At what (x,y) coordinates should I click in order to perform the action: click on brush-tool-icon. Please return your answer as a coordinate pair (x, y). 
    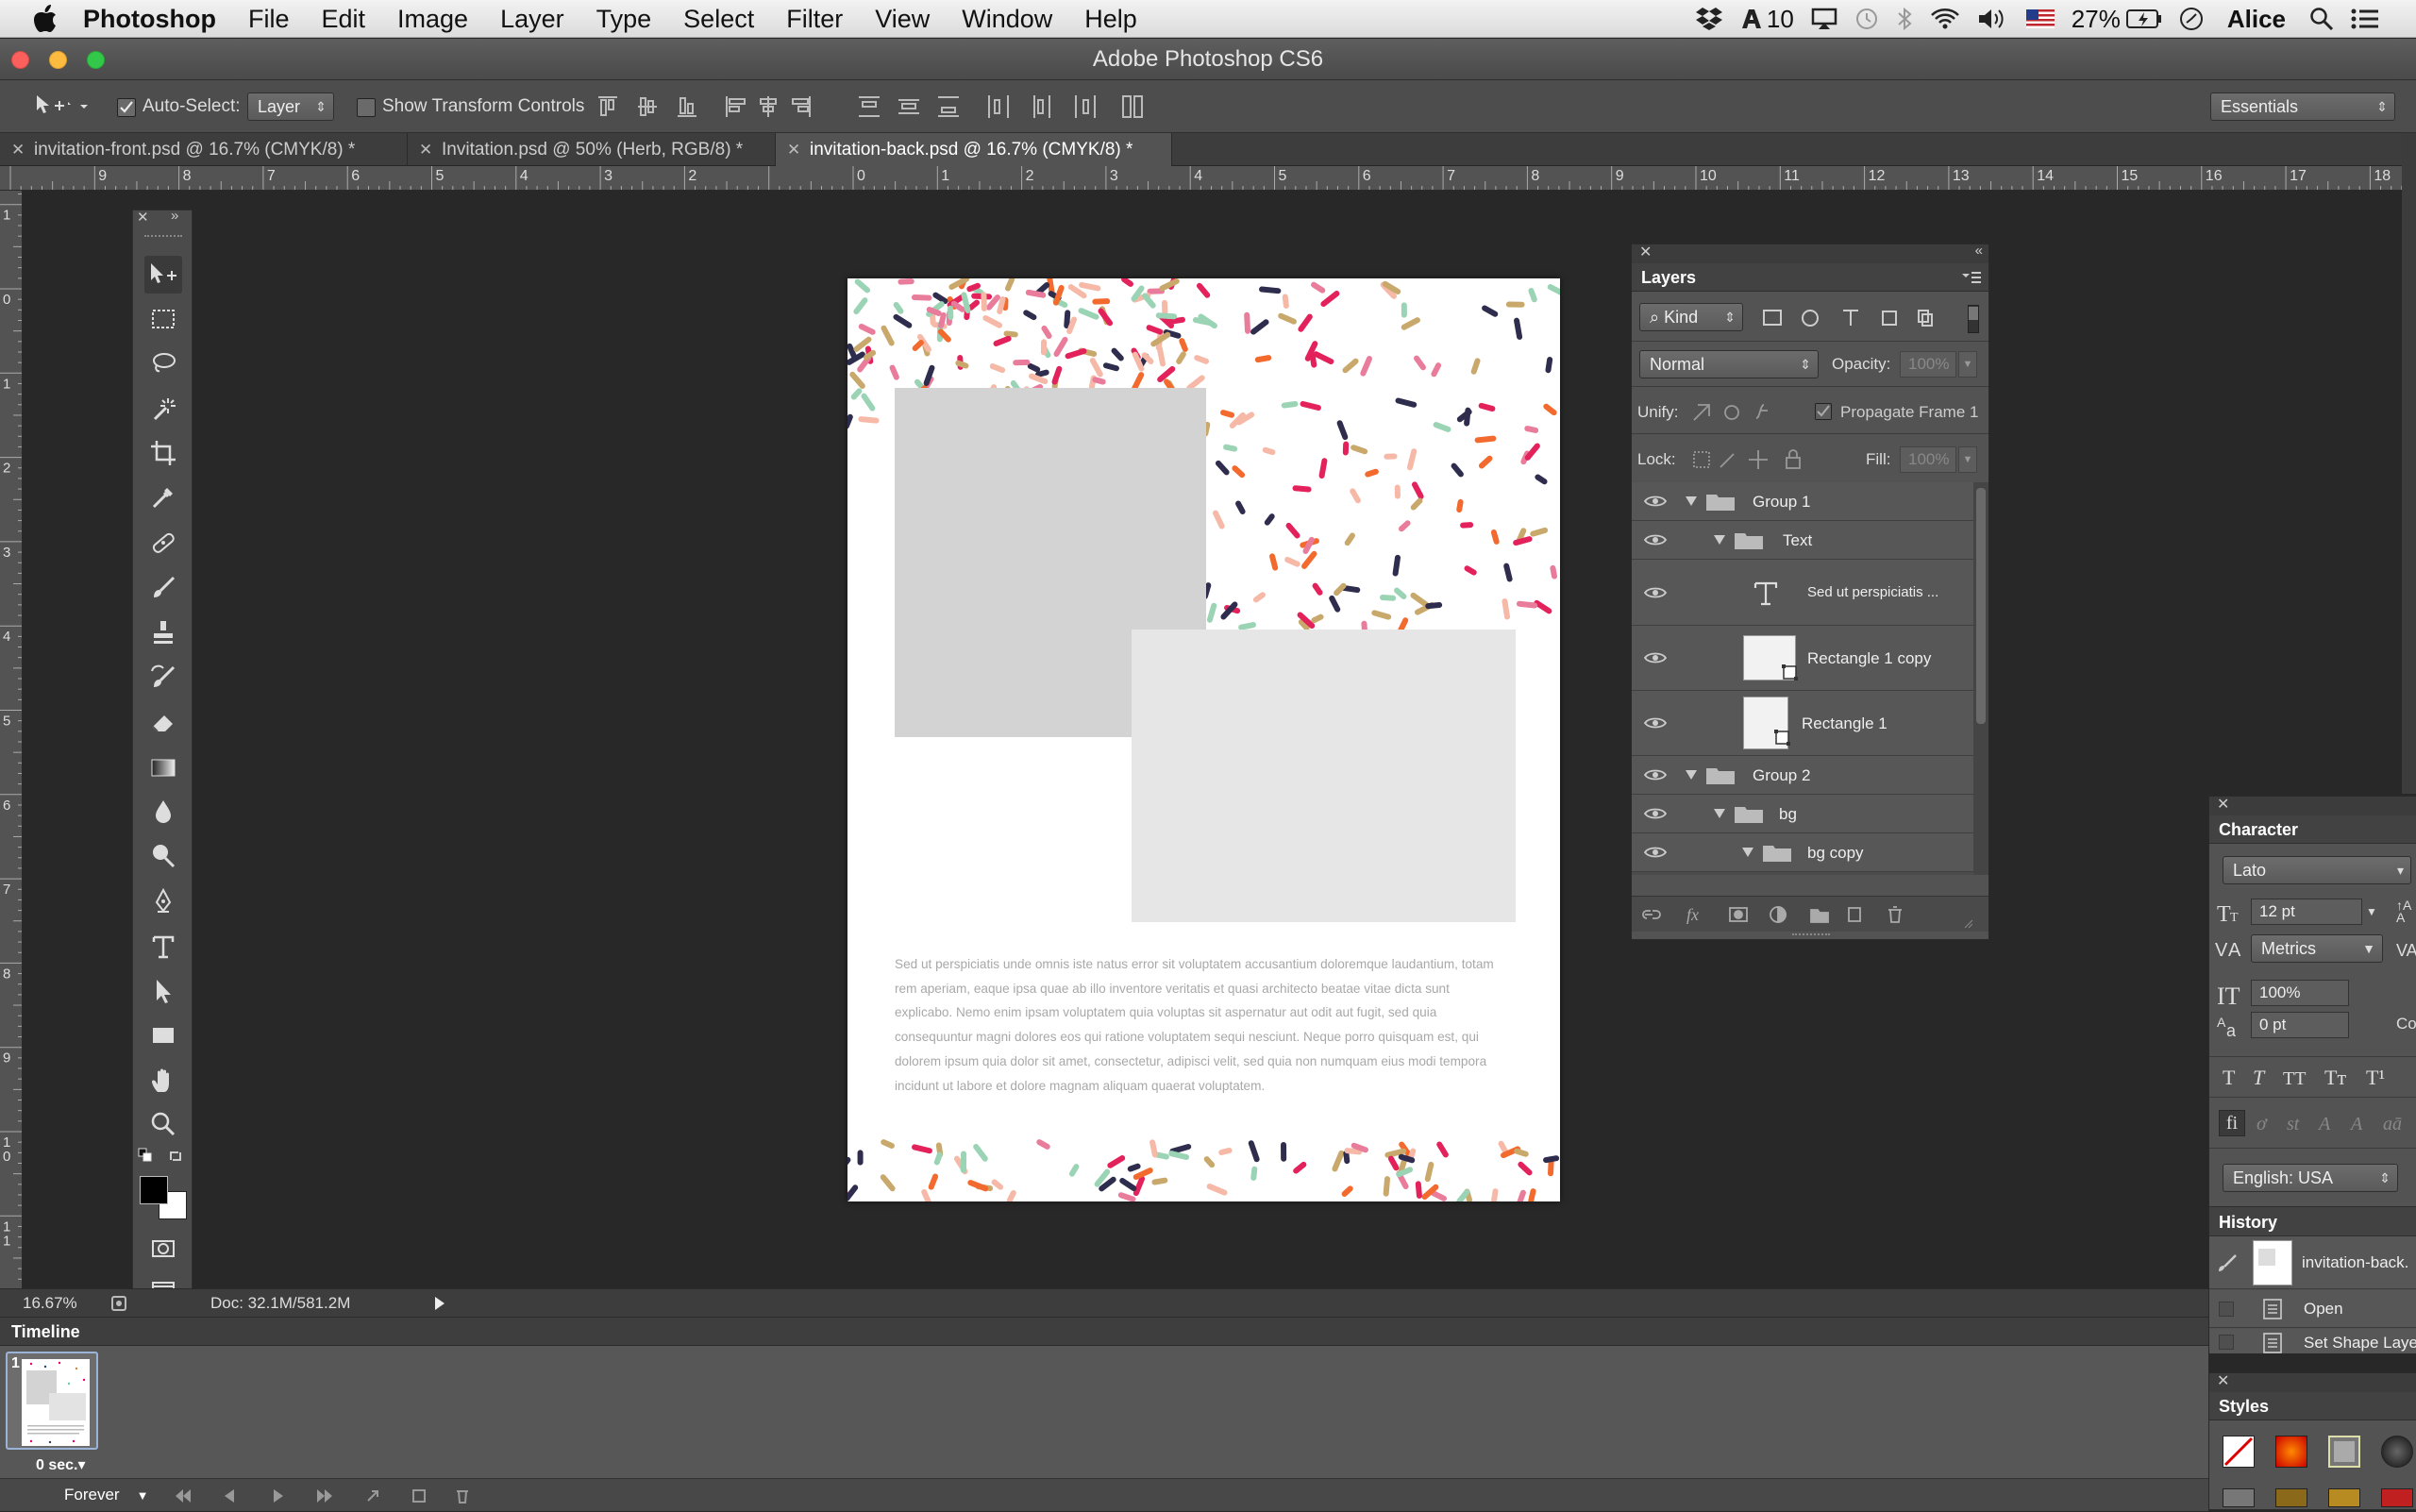
    Looking at the image, I should click on (163, 588).